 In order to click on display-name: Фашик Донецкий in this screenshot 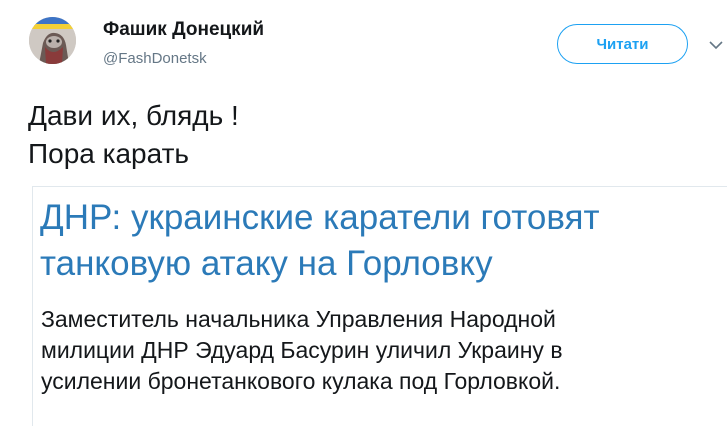, I will do `click(183, 30)`.